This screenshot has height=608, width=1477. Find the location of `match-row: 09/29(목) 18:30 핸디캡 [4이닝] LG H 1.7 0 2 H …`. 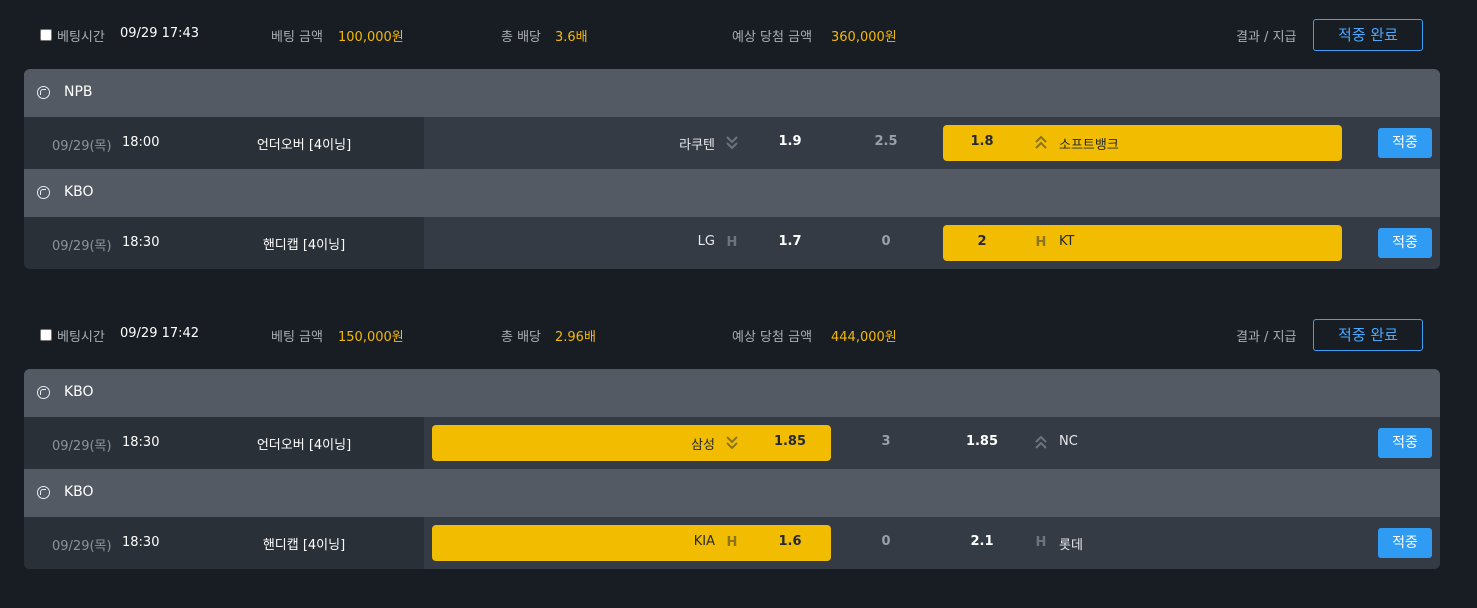

match-row: 09/29(목) 18:30 핸디캡 [4이닝] LG H 1.7 0 2 H … is located at coordinates (732, 243).